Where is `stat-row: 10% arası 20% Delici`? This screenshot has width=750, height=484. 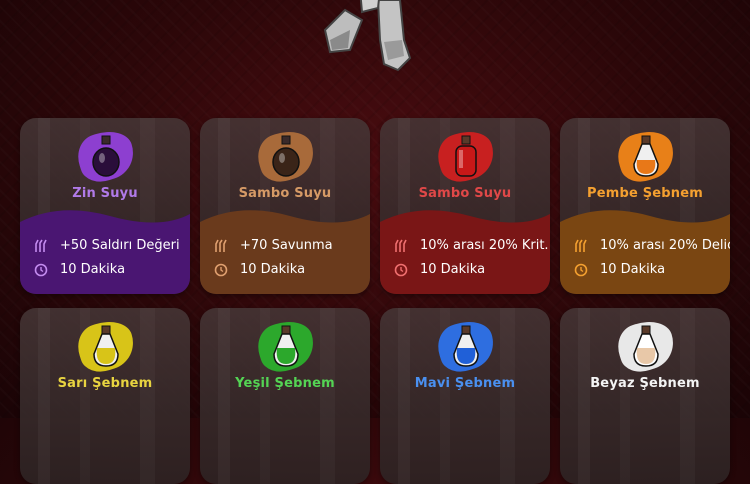
stat-row: 10% arası 20% Delici is located at coordinates (652, 245).